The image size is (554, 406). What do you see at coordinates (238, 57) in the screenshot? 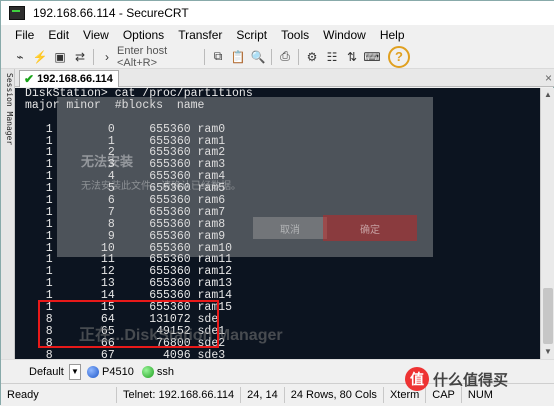
I see `paste-icon: 📋` at bounding box center [238, 57].